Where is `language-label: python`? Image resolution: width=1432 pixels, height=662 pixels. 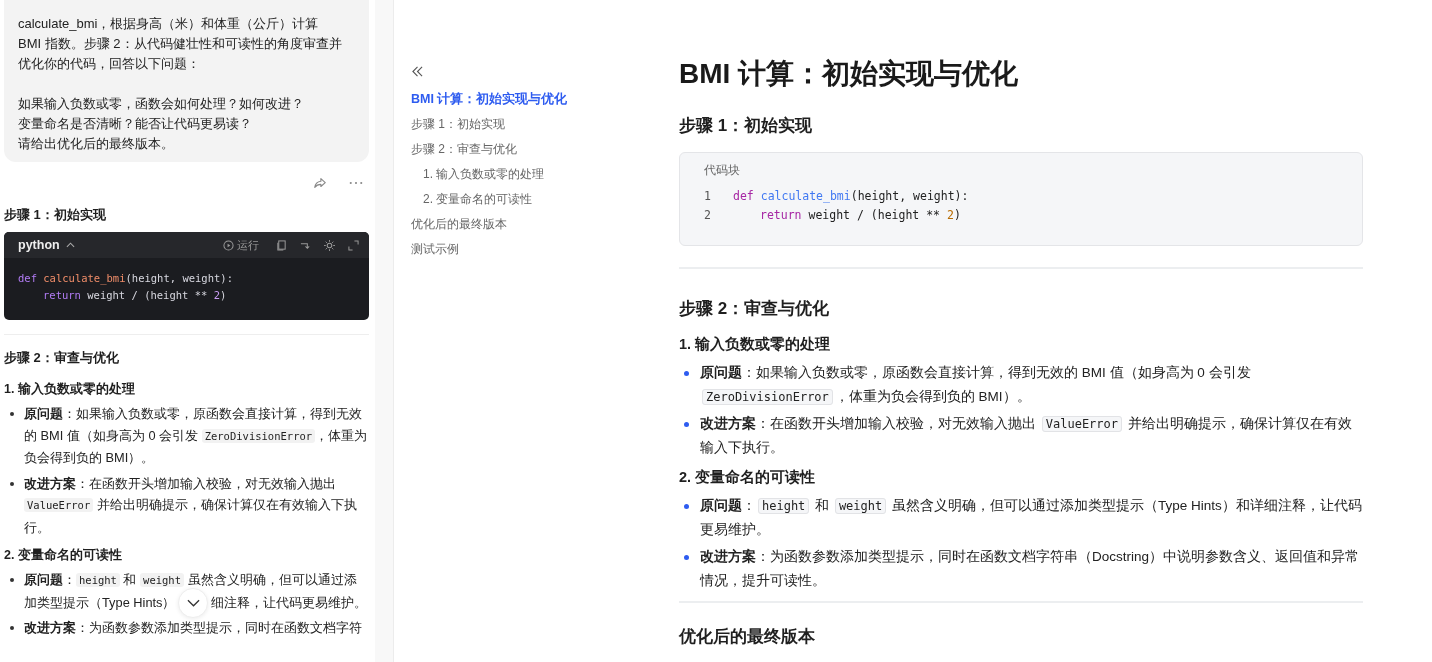 language-label: python is located at coordinates (39, 245).